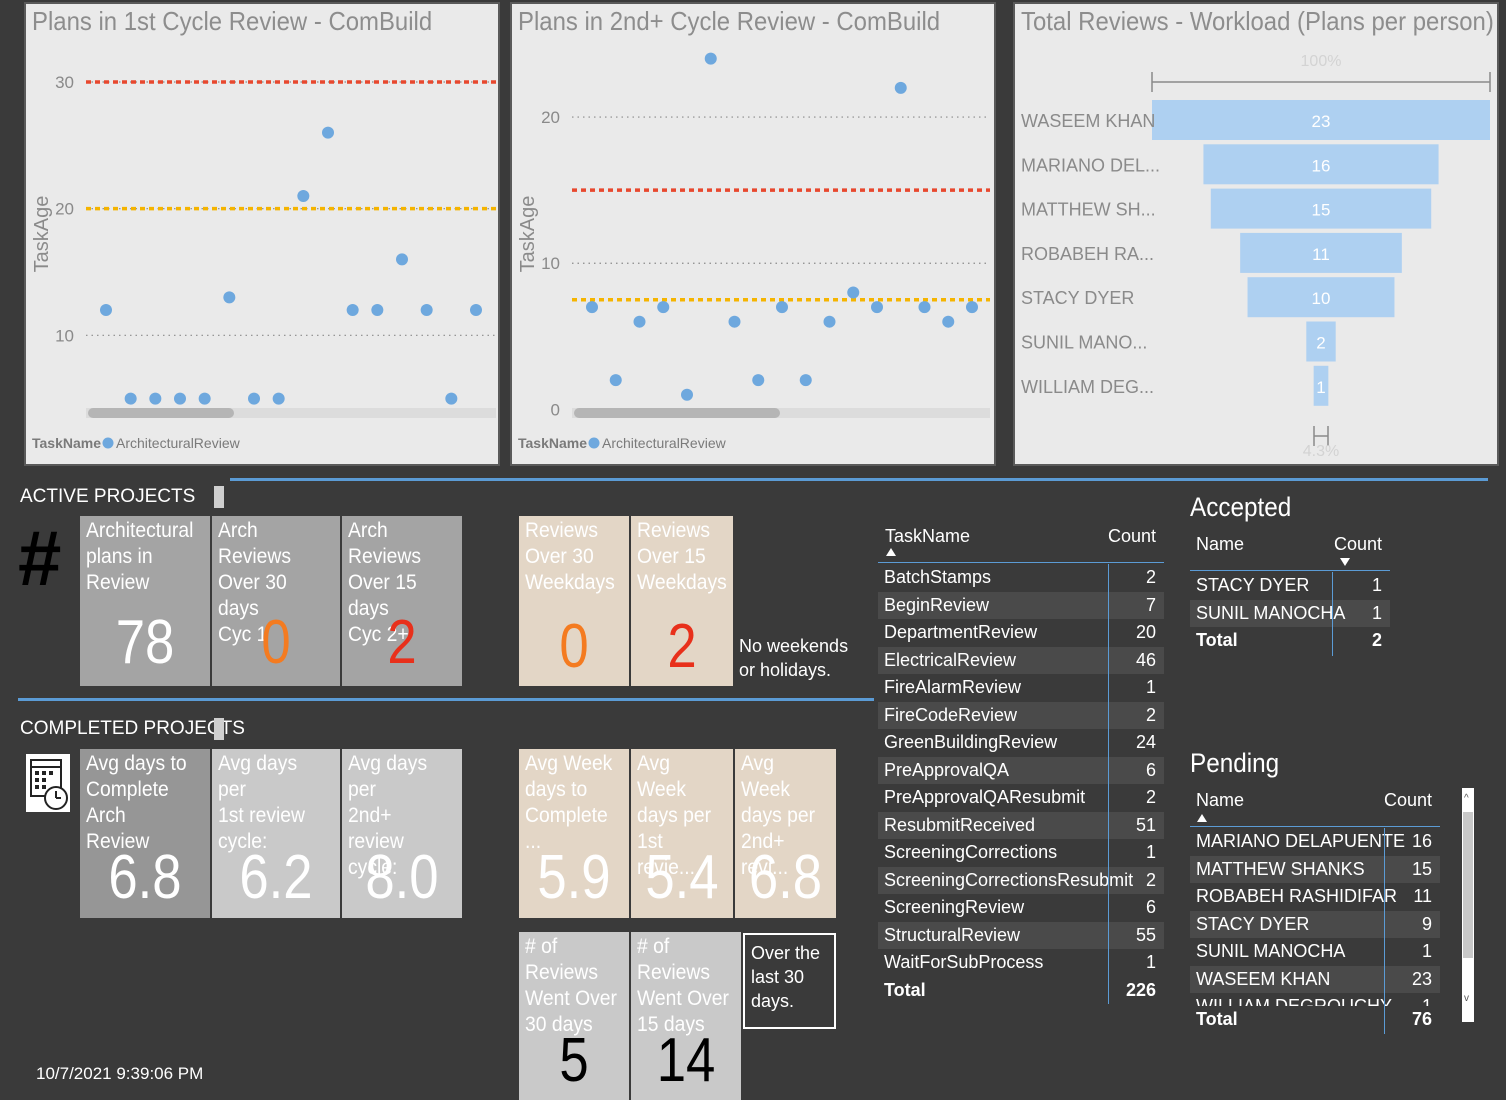 The image size is (1506, 1100). What do you see at coordinates (785, 833) in the screenshot?
I see `card-avg-weekdays-2nd: Avg Week days per 2nd+ revi... 6.8` at bounding box center [785, 833].